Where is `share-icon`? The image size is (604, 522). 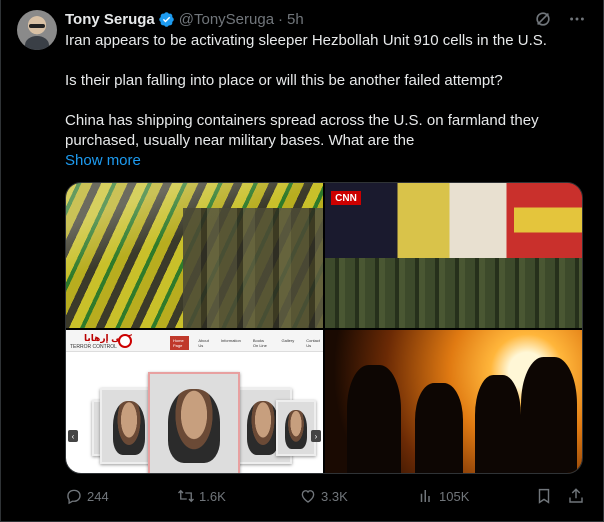
share-icon is located at coordinates (576, 495).